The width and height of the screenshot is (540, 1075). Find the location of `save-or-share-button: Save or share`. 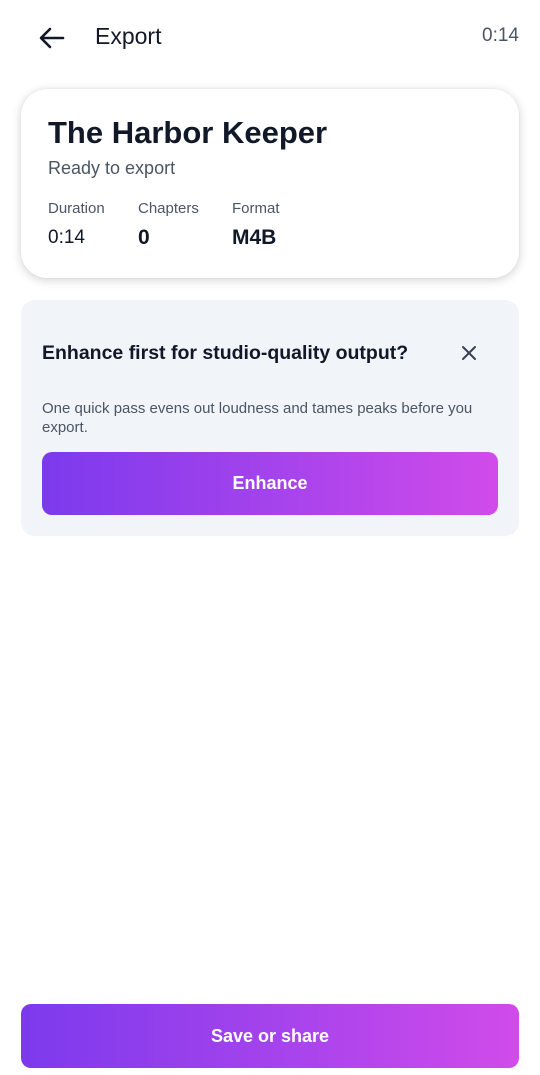

save-or-share-button: Save or share is located at coordinates (270, 1036).